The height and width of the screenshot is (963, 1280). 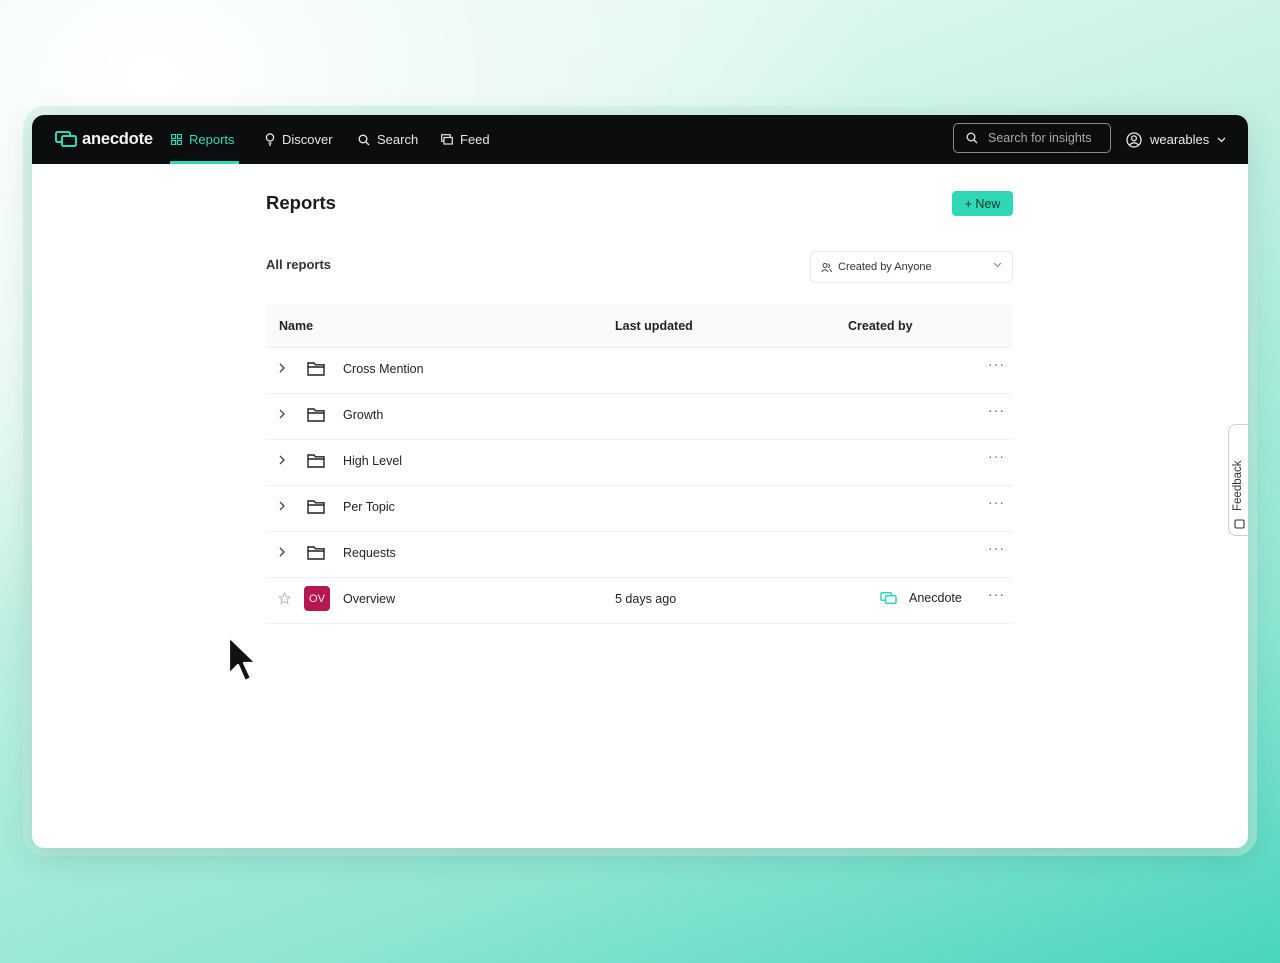 What do you see at coordinates (296, 326) in the screenshot?
I see `column-header-name: Name` at bounding box center [296, 326].